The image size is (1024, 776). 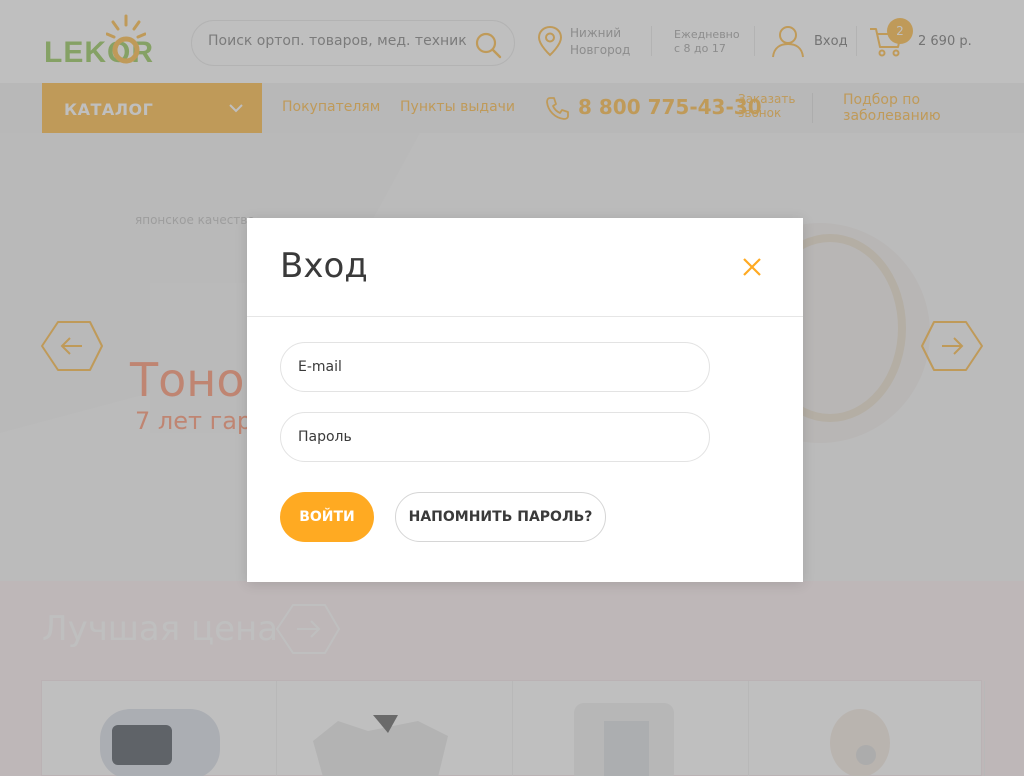 What do you see at coordinates (500, 517) in the screenshot?
I see `remind-password-button: НАПОМНИТЬ ПАРОЛЬ?` at bounding box center [500, 517].